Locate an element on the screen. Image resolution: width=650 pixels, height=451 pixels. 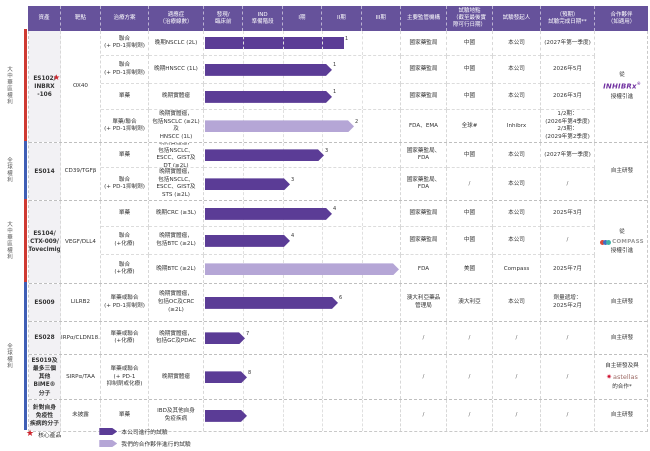
compass-dots-icon is located at coordinates (606, 242).